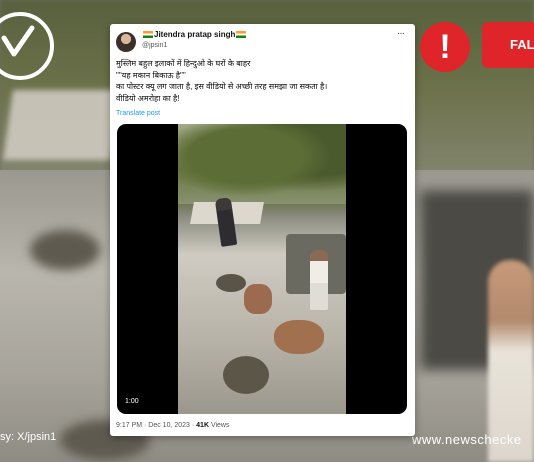 The height and width of the screenshot is (462, 534). I want to click on video-duration: 1:00, so click(132, 401).